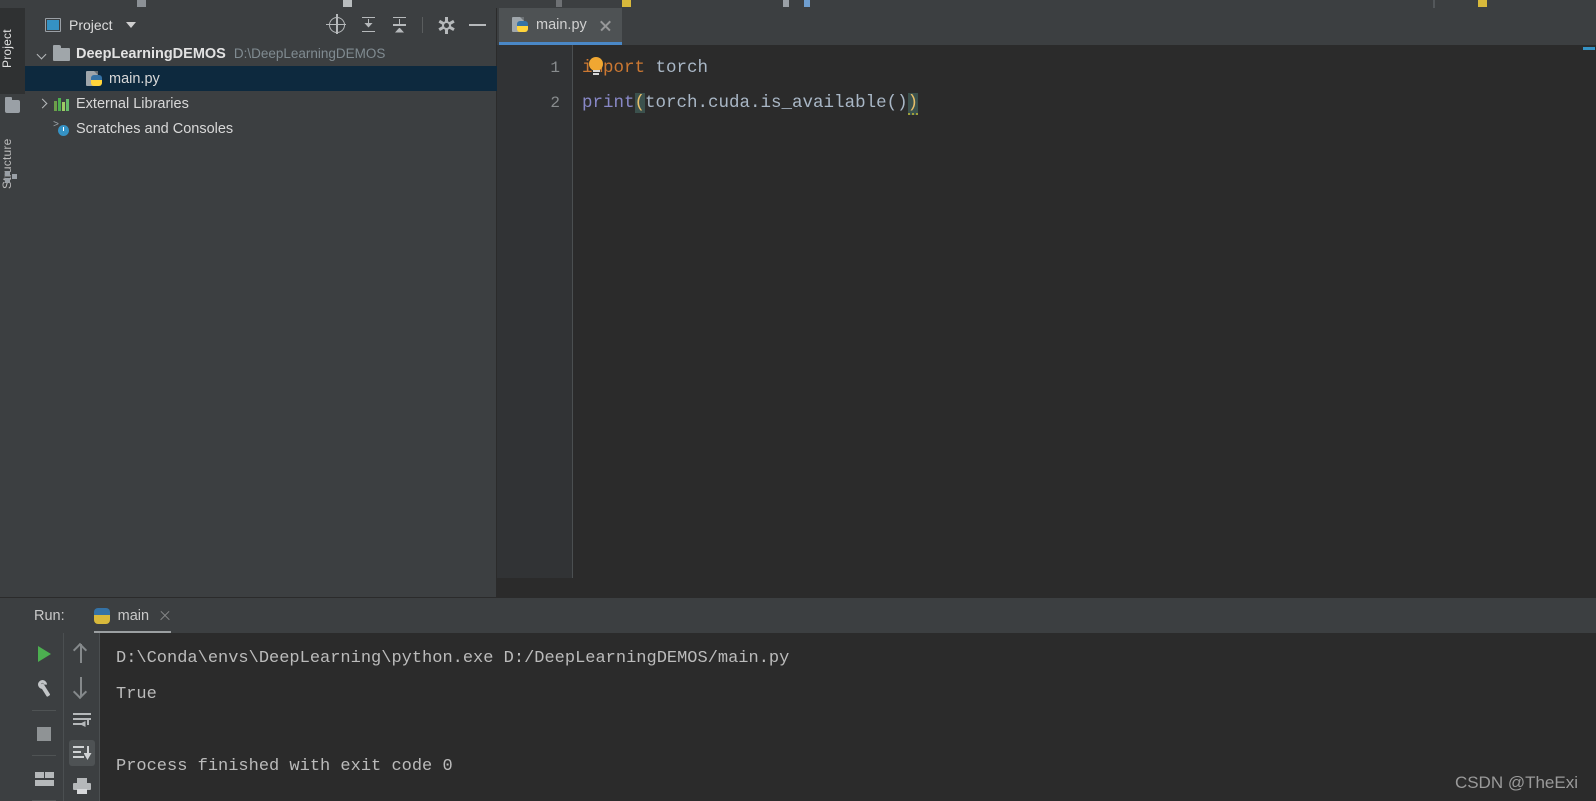 The image size is (1596, 801). Describe the element at coordinates (1589, 311) in the screenshot. I see `editor-scrollbar` at that location.